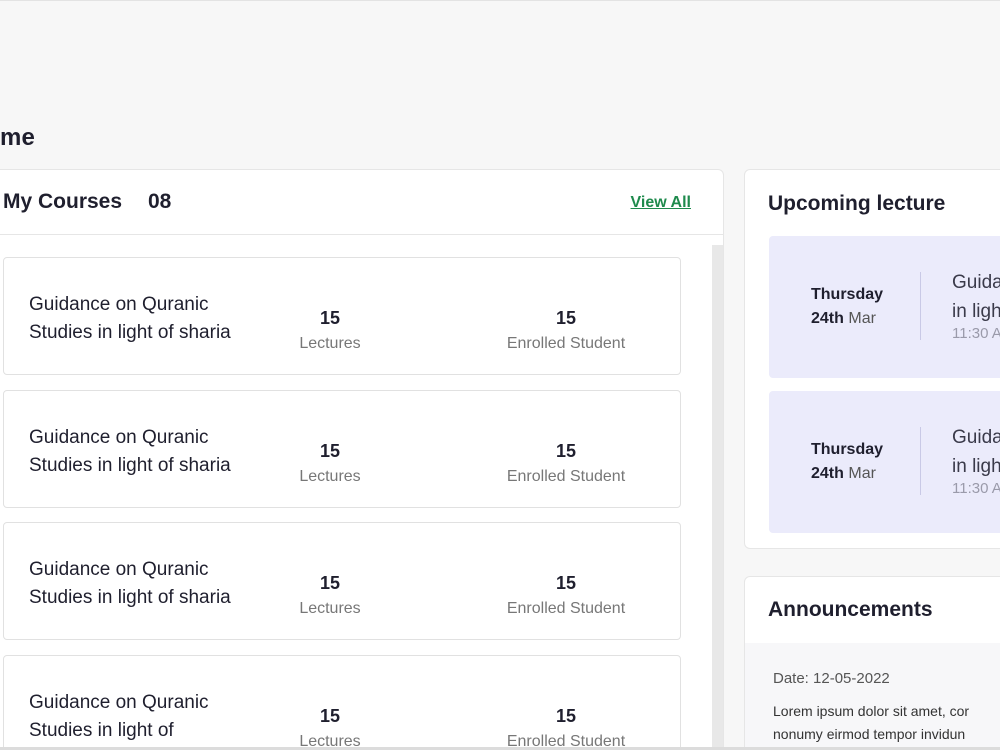 The height and width of the screenshot is (750, 1000). I want to click on page-title: me, so click(18, 137).